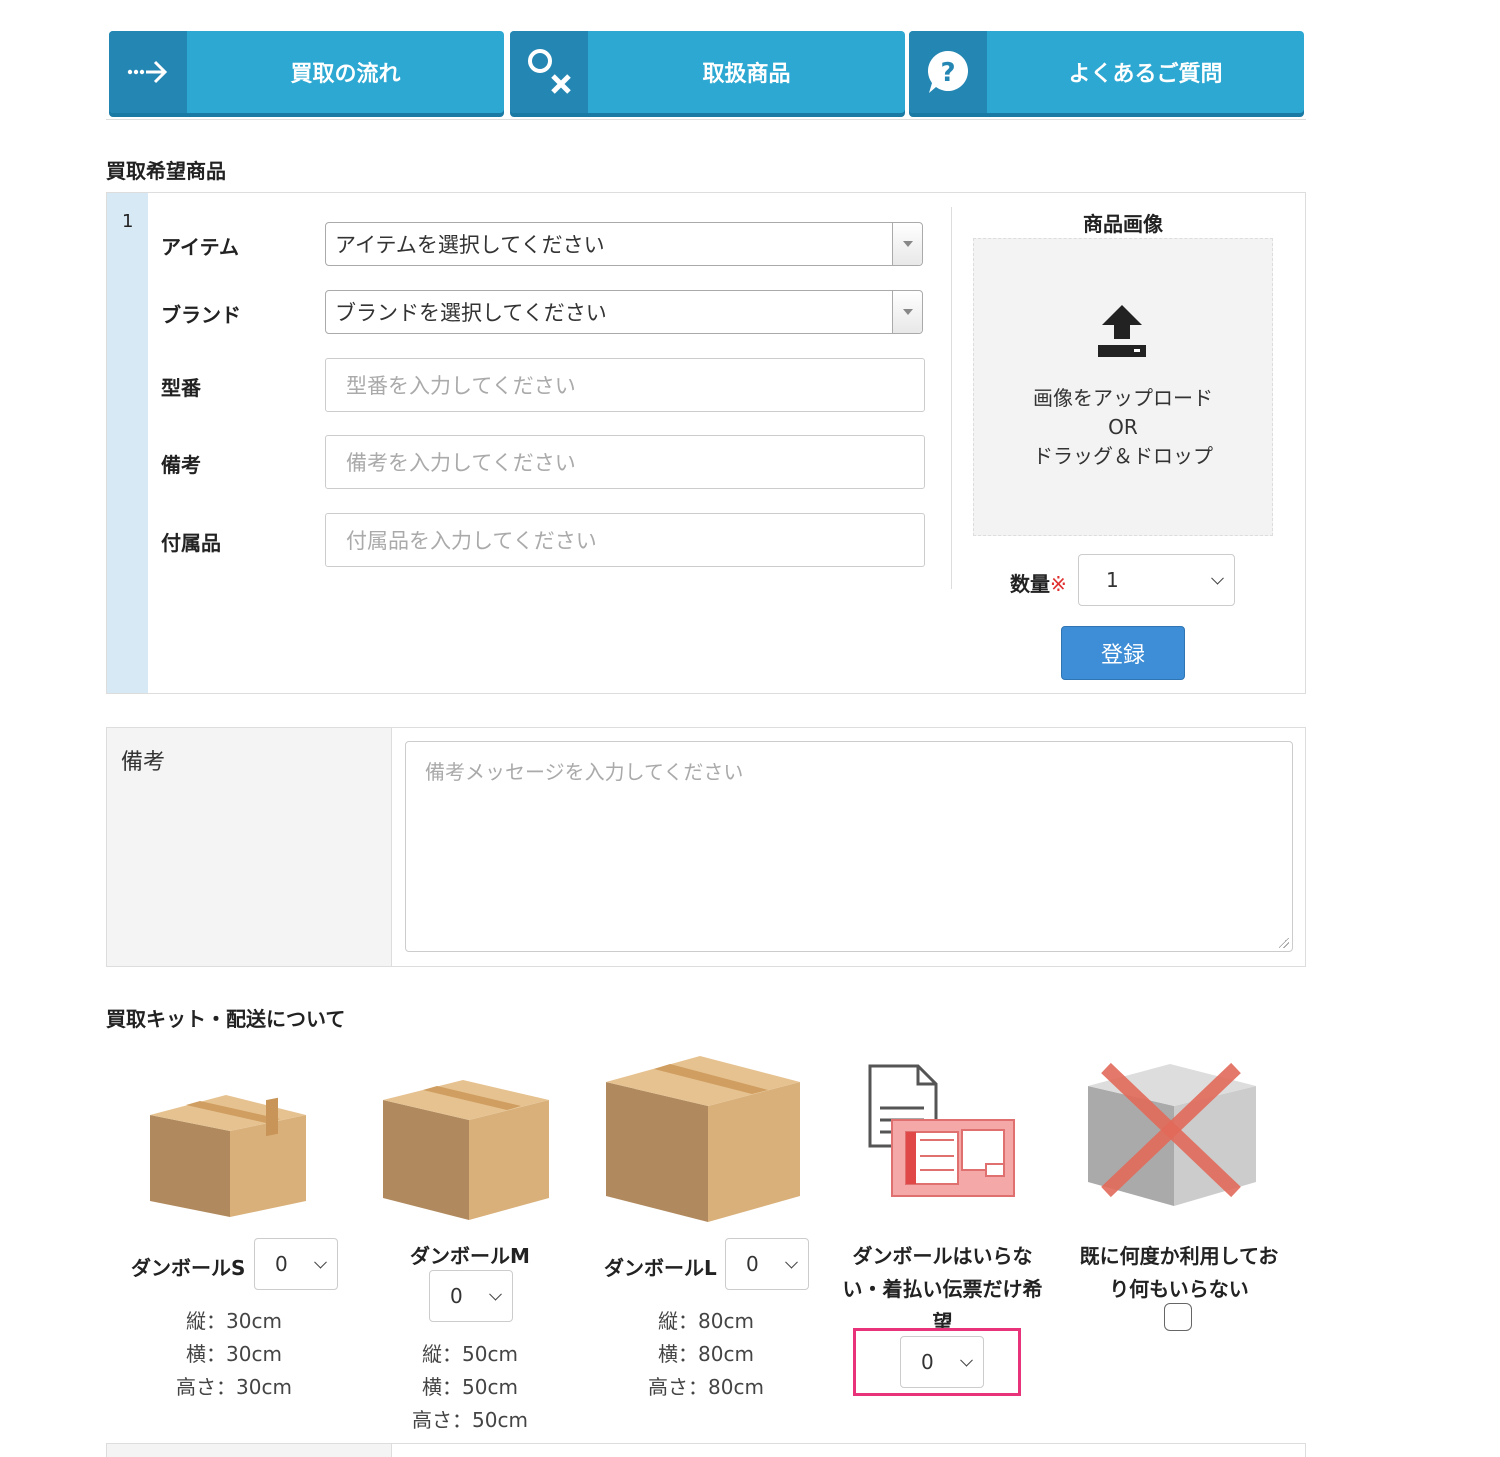 The width and height of the screenshot is (1500, 1457). Describe the element at coordinates (1178, 1317) in the screenshot. I see `nothing-needed-checkbox` at that location.